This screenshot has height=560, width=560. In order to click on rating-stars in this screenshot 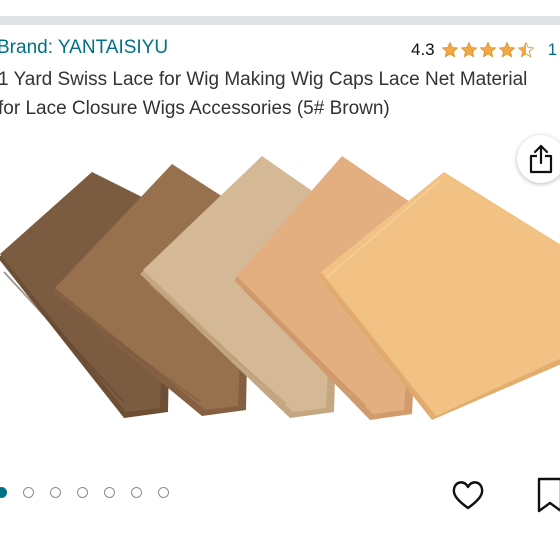, I will do `click(488, 50)`.